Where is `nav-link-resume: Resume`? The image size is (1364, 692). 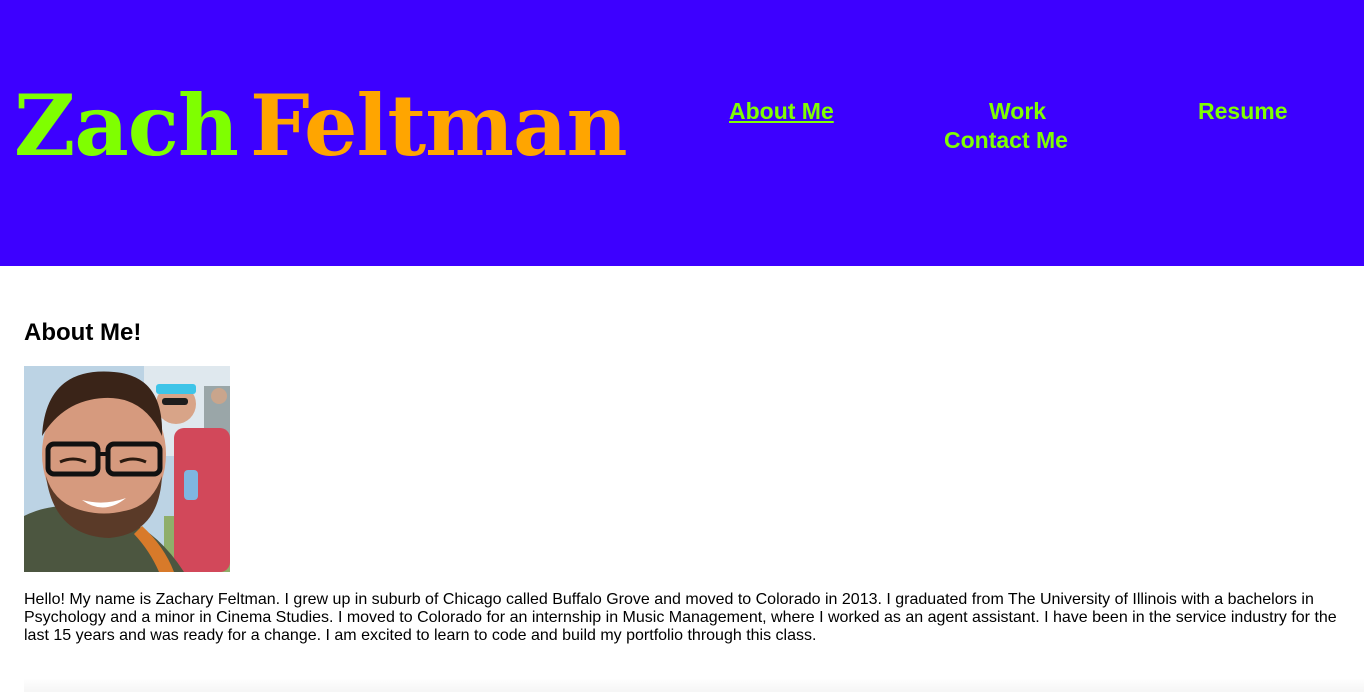
nav-link-resume: Resume is located at coordinates (1242, 111).